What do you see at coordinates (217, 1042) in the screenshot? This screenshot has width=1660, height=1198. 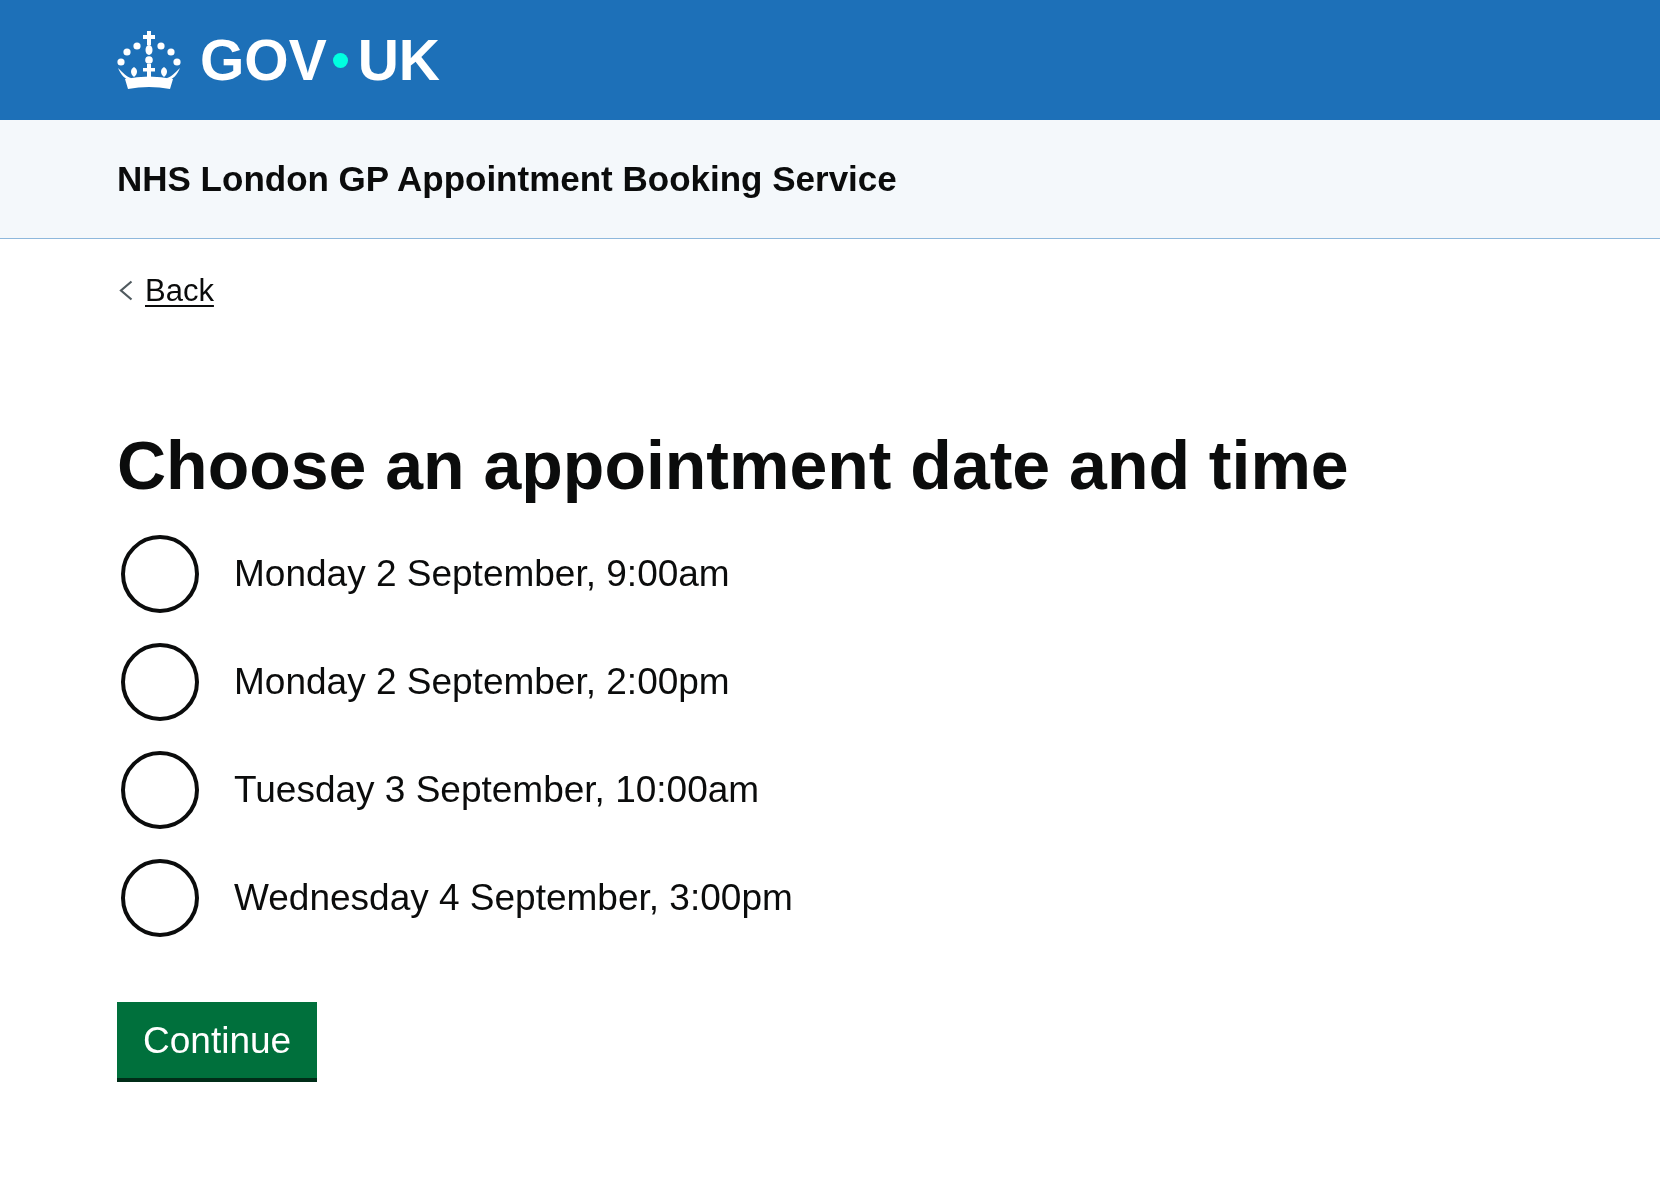 I see `continue-button: Continue` at bounding box center [217, 1042].